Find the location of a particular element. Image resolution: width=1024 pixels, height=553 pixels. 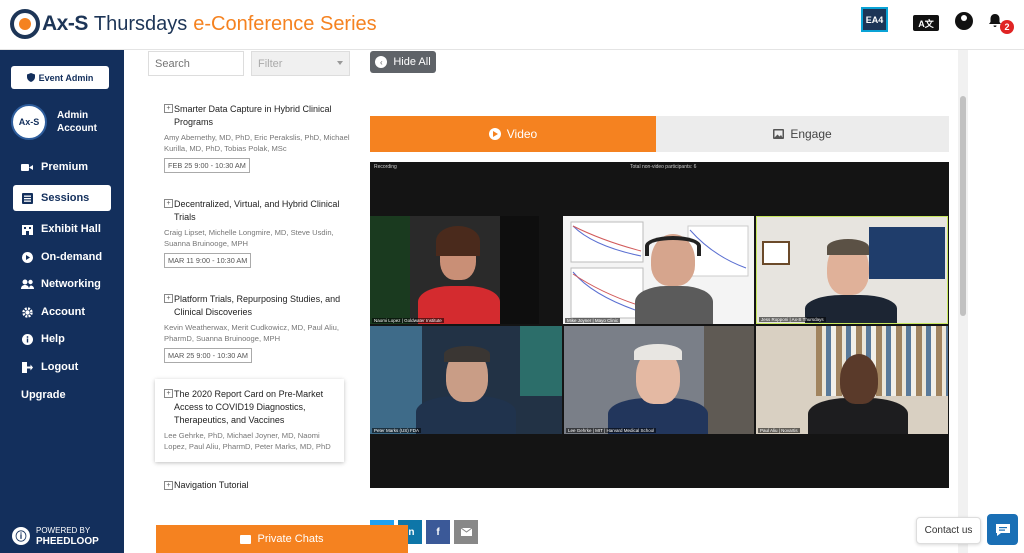

accessibility-icon is located at coordinates (964, 21).